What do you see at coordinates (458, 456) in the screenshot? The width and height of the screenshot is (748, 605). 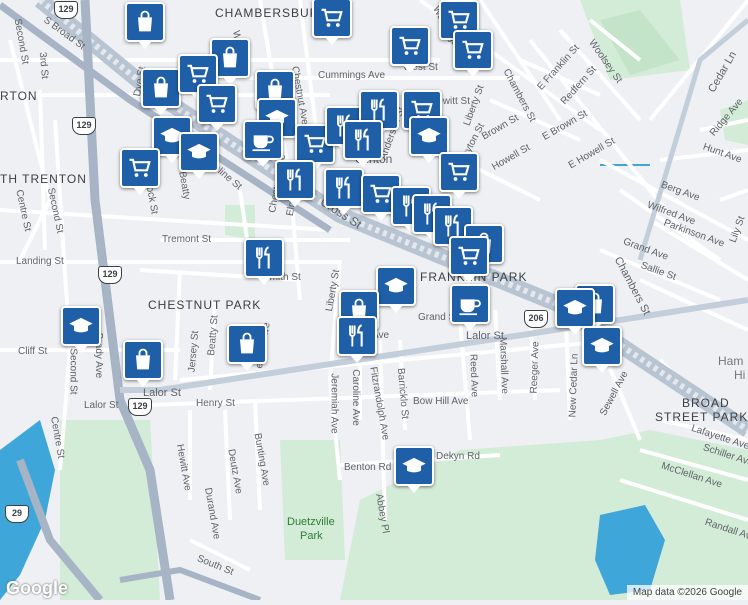 I see `street-label: Dekyn Rd` at bounding box center [458, 456].